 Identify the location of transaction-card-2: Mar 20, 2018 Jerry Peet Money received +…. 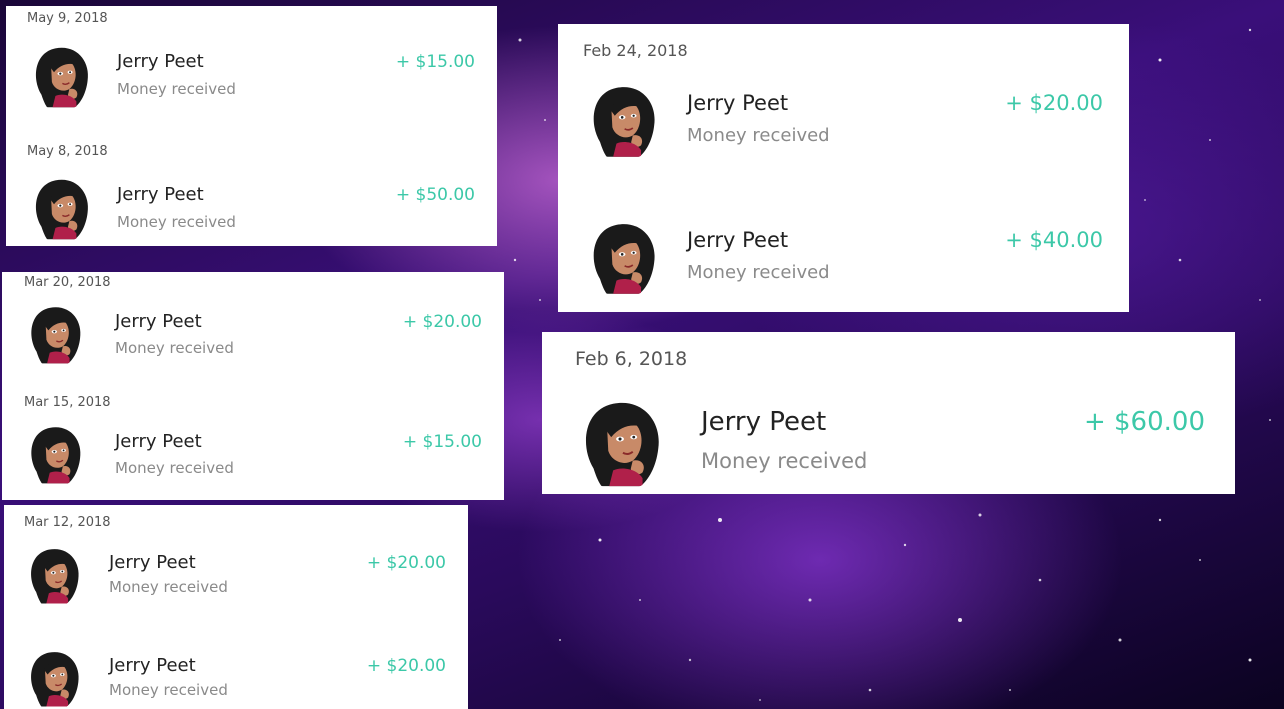
(253, 386).